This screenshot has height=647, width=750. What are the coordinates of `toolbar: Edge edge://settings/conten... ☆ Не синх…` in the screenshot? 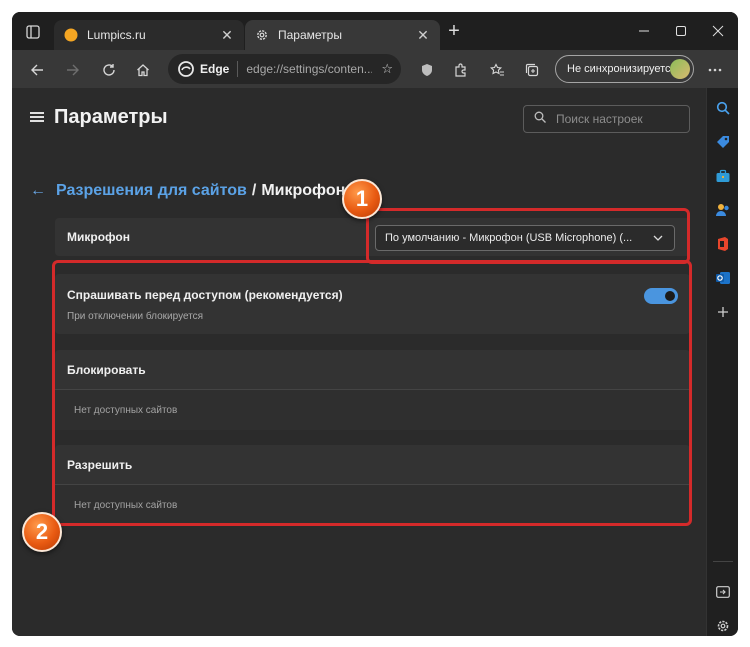 It's located at (375, 69).